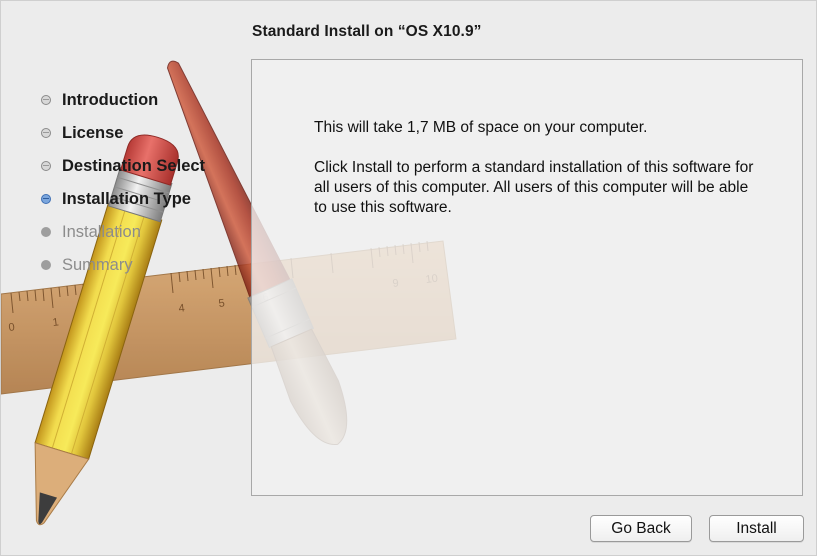 The height and width of the screenshot is (556, 817). What do you see at coordinates (101, 232) in the screenshot?
I see `step-label: Installation` at bounding box center [101, 232].